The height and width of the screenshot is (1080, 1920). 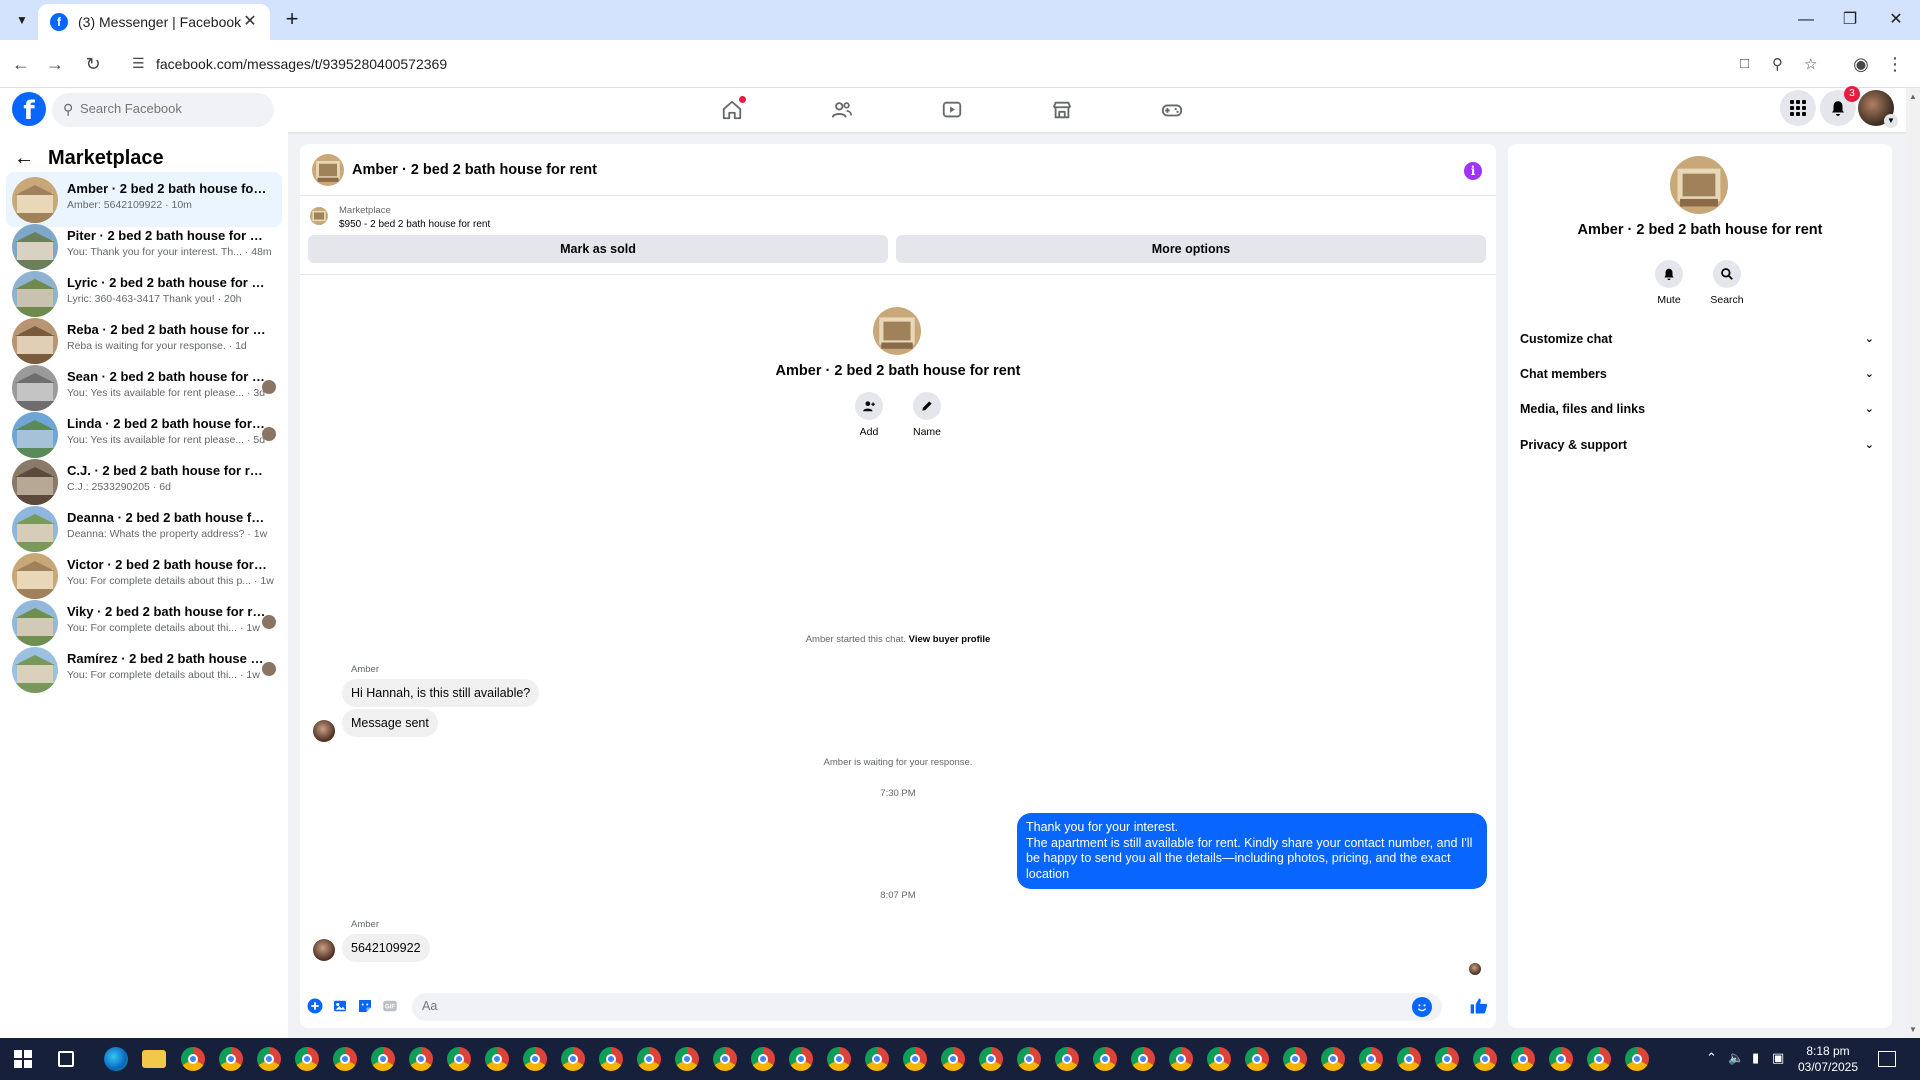 I want to click on browser-menu-icon: ⋮, so click(x=1895, y=64).